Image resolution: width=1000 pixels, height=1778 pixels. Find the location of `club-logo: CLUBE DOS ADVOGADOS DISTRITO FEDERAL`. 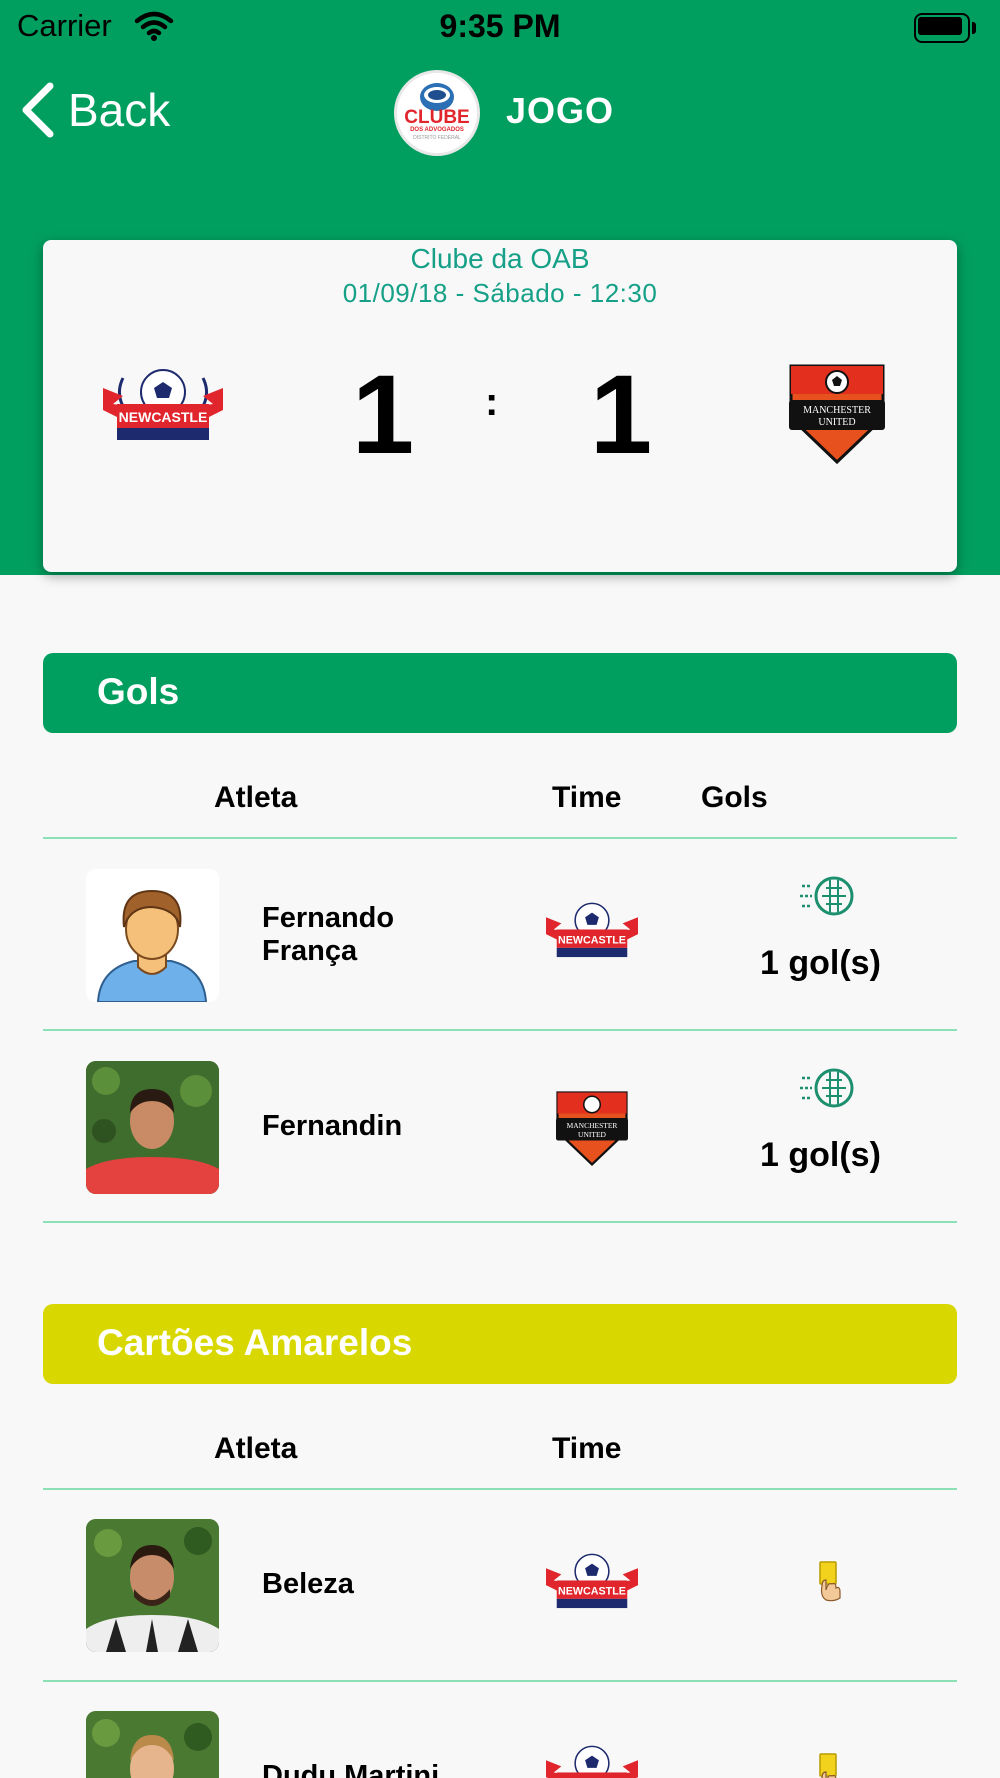

club-logo: CLUBE DOS ADVOGADOS DISTRITO FEDERAL is located at coordinates (437, 113).